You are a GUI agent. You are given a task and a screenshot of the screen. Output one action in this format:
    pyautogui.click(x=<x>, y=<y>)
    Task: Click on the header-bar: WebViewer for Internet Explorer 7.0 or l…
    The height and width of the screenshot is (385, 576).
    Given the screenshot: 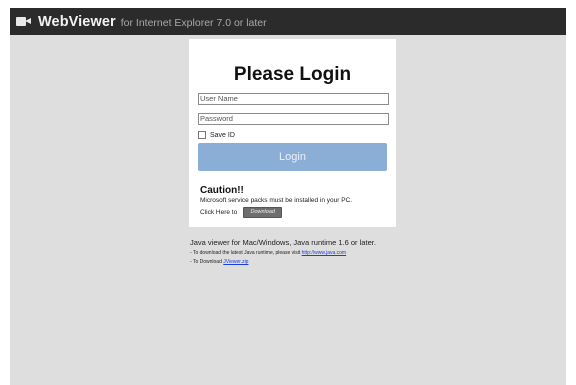 What is the action you would take?
    pyautogui.click(x=288, y=21)
    